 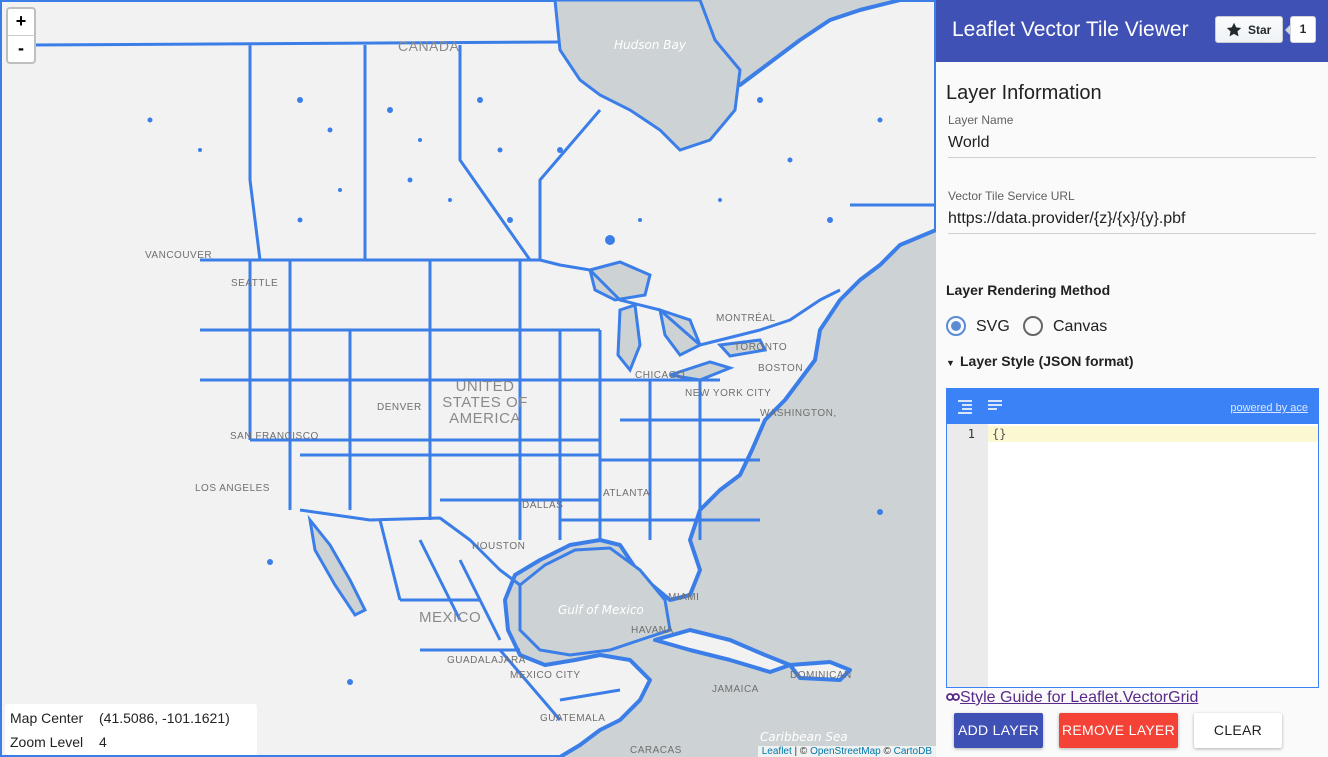 What do you see at coordinates (781, 368) in the screenshot?
I see `place-label: BOSTON` at bounding box center [781, 368].